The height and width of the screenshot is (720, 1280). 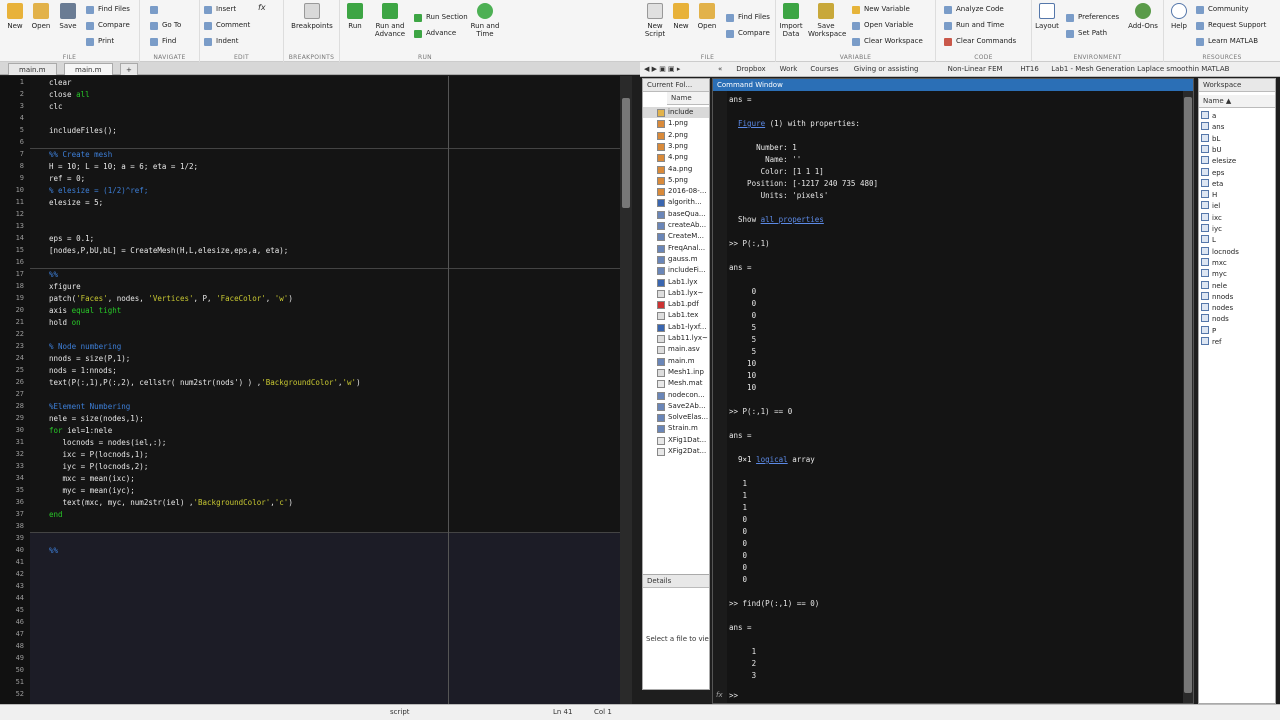 What do you see at coordinates (96, 418) in the screenshot?
I see `code-line: nele = size(nodes,1);` at bounding box center [96, 418].